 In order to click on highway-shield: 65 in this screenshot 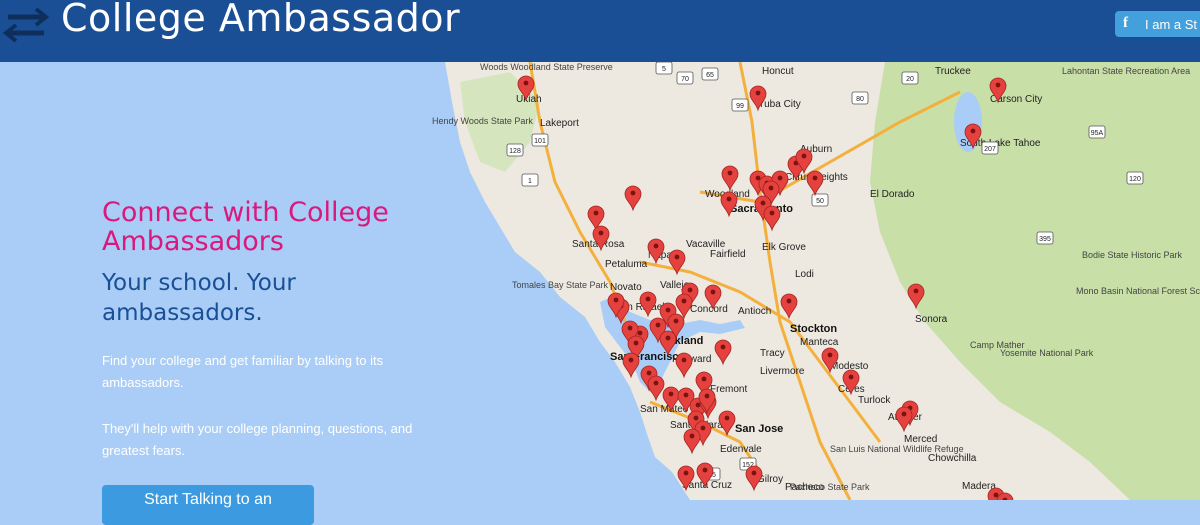, I will do `click(710, 74)`.